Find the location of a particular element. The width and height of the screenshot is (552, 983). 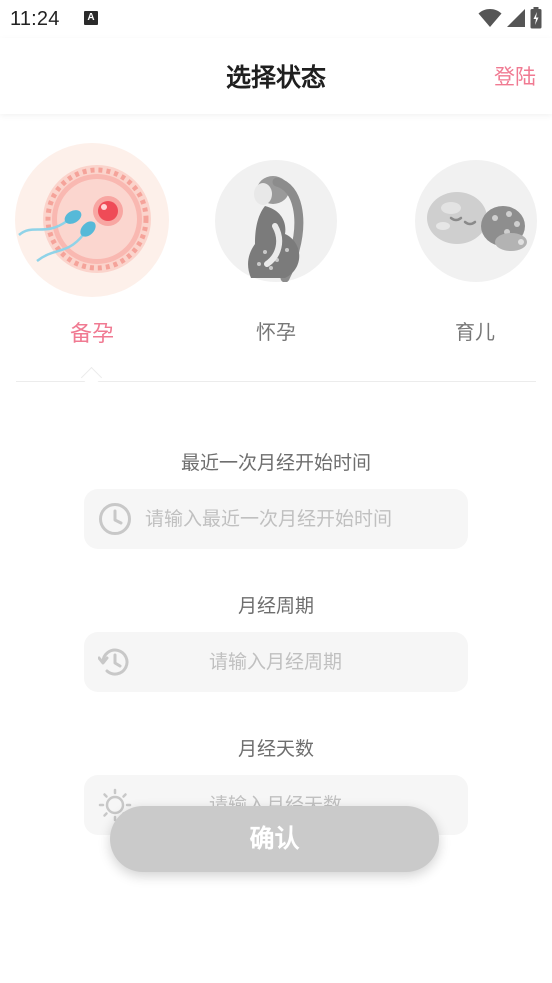

page-title: 选择状态 is located at coordinates (275, 77).